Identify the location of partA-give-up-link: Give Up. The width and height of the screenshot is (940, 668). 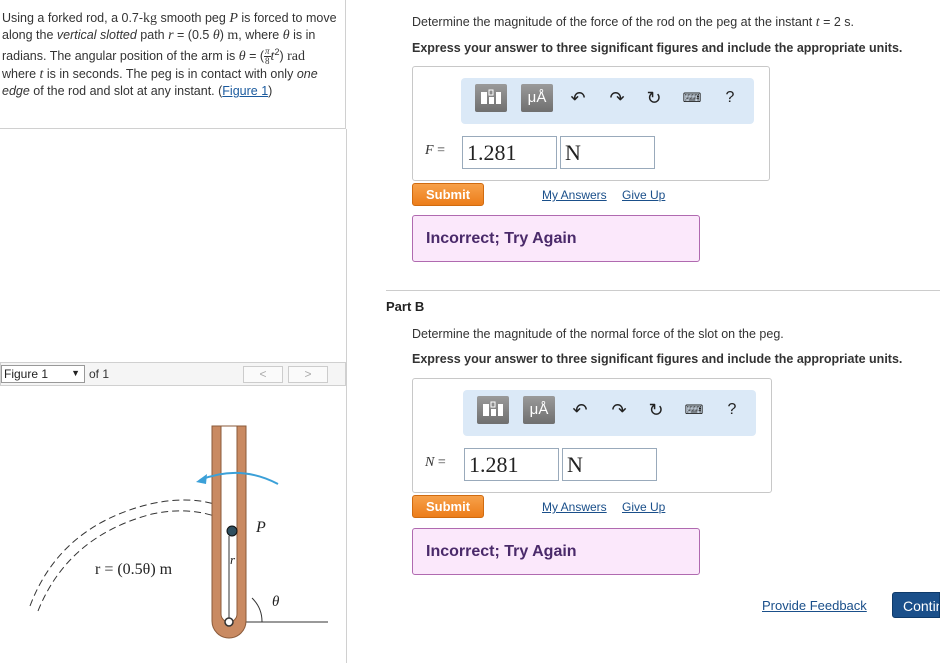
(643, 195).